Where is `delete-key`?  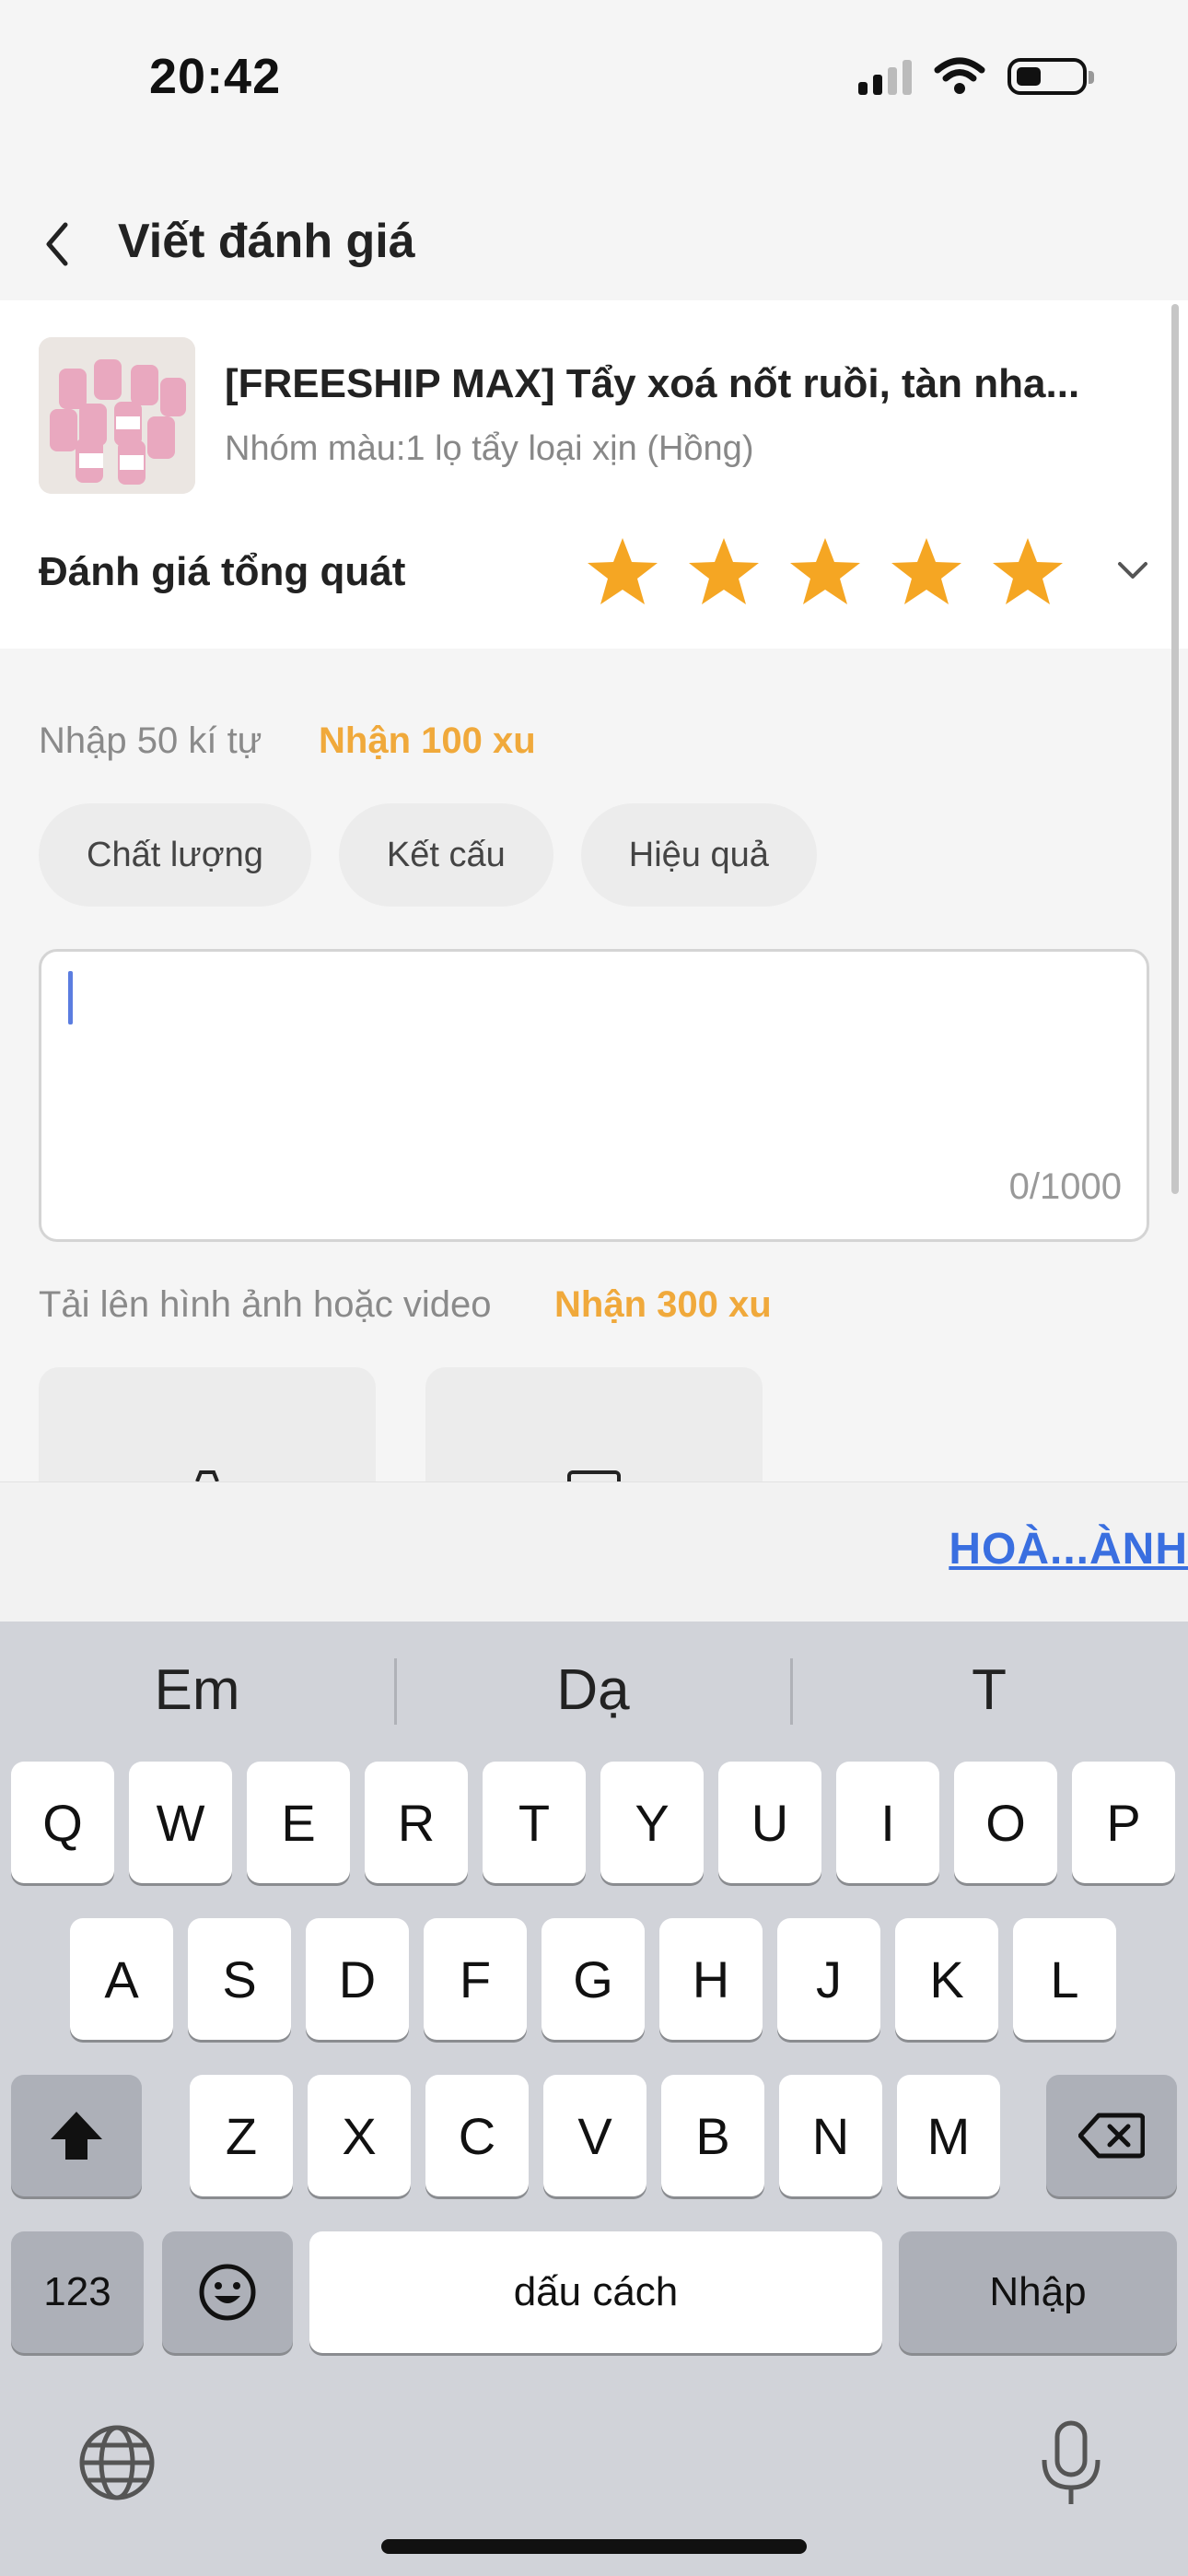 delete-key is located at coordinates (1111, 2135).